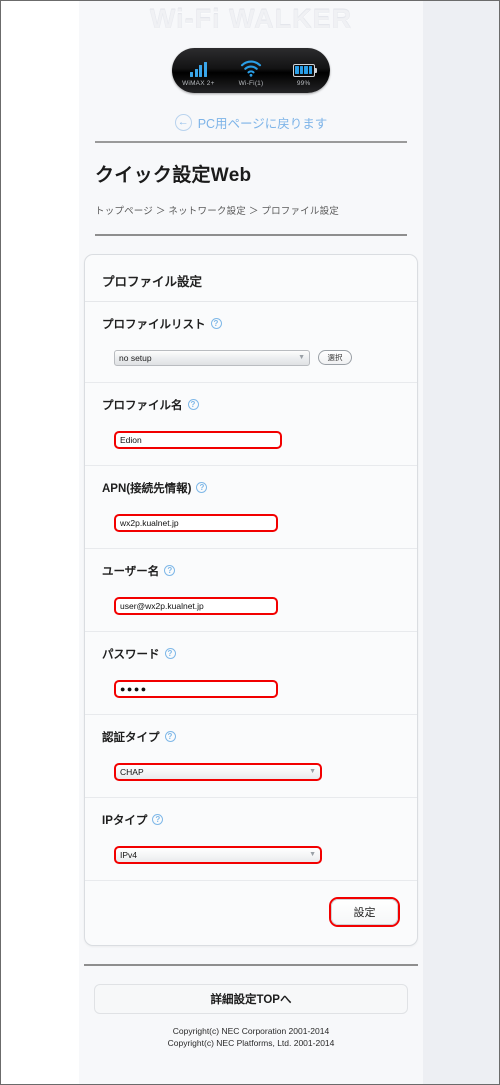 The height and width of the screenshot is (1085, 500). Describe the element at coordinates (251, 913) in the screenshot. I see `submit-row: 設定` at that location.